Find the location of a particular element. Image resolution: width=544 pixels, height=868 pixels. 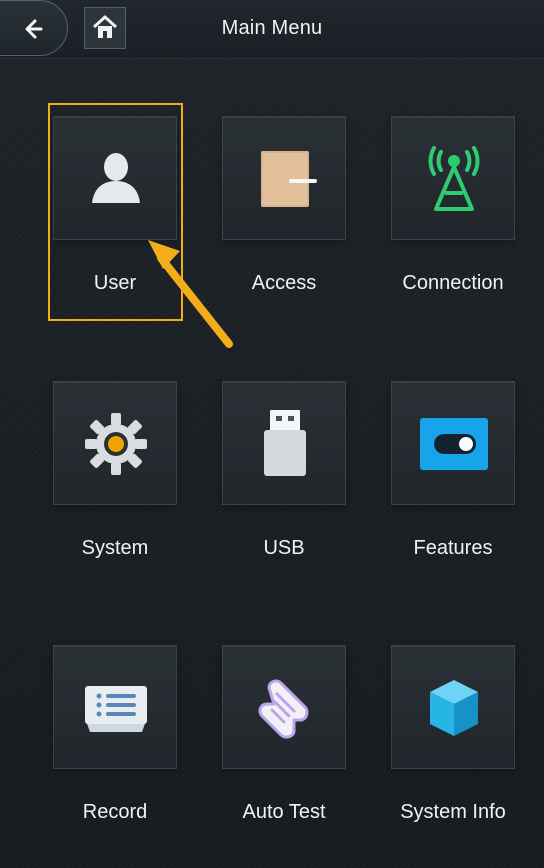

list-icon is located at coordinates (116, 709).